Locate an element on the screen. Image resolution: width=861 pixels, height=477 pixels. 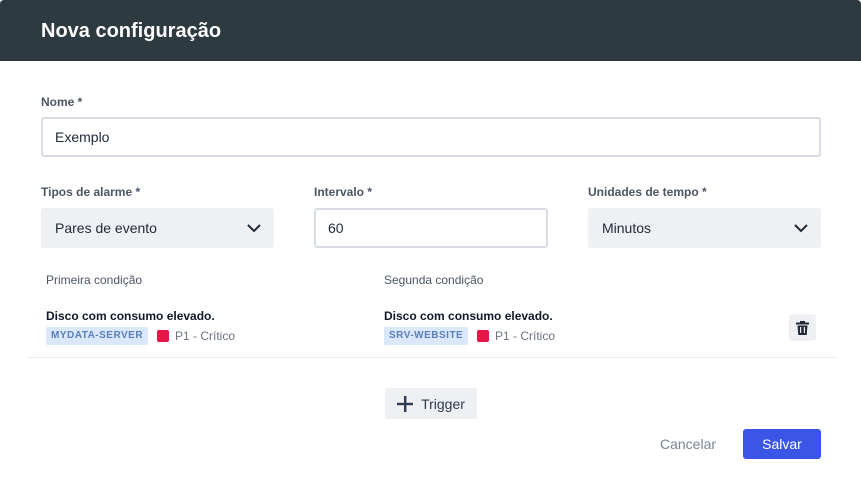
trash-icon is located at coordinates (802, 327).